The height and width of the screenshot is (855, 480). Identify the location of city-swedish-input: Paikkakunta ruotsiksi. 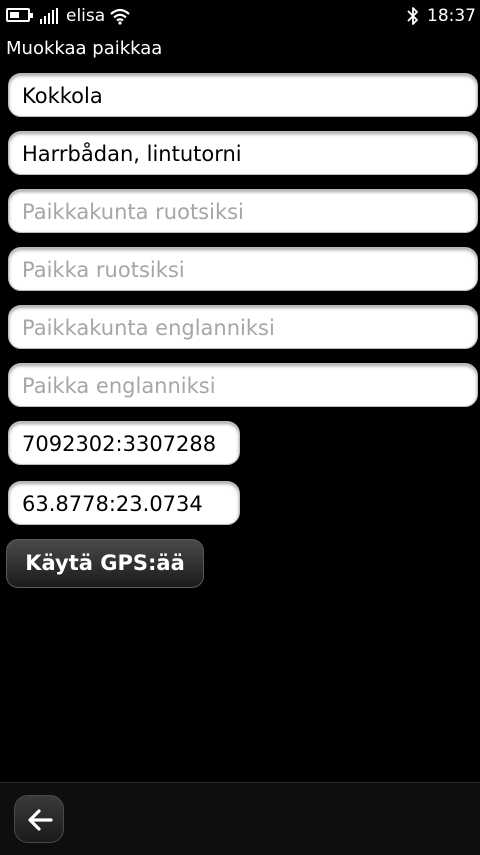
(243, 211).